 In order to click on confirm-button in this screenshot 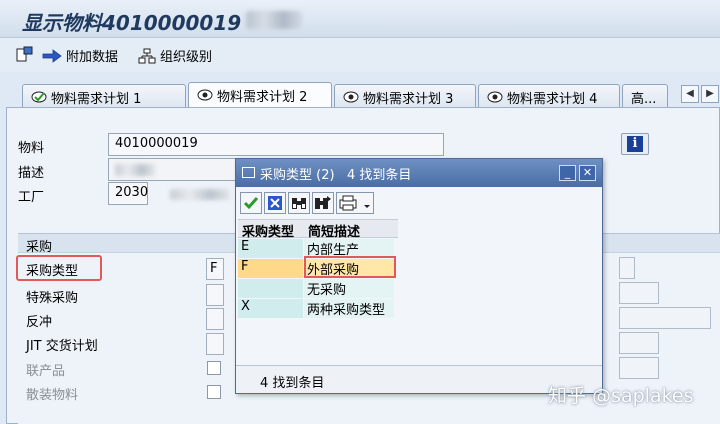, I will do `click(251, 203)`.